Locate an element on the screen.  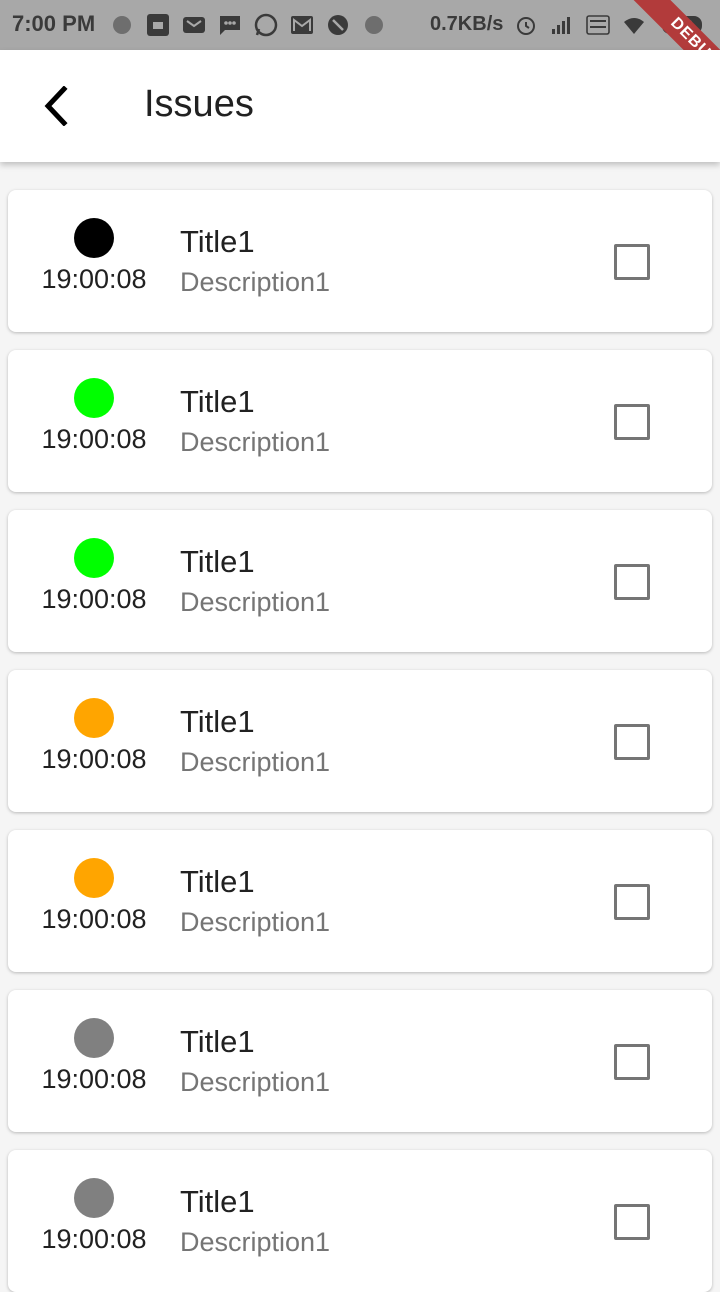
back-button is located at coordinates (56, 106).